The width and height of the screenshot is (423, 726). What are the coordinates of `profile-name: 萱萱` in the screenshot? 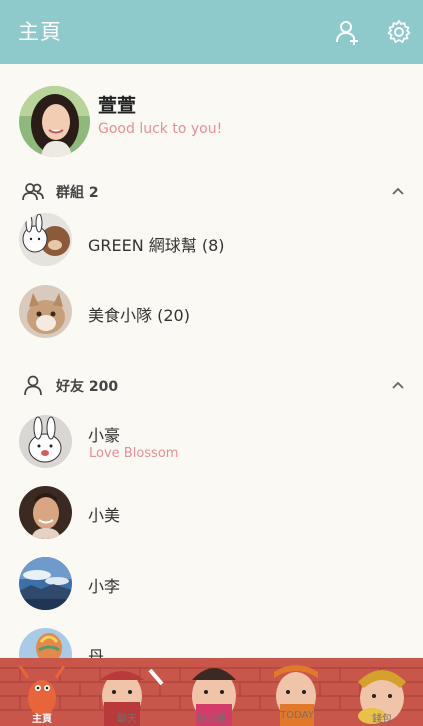 It's located at (117, 106).